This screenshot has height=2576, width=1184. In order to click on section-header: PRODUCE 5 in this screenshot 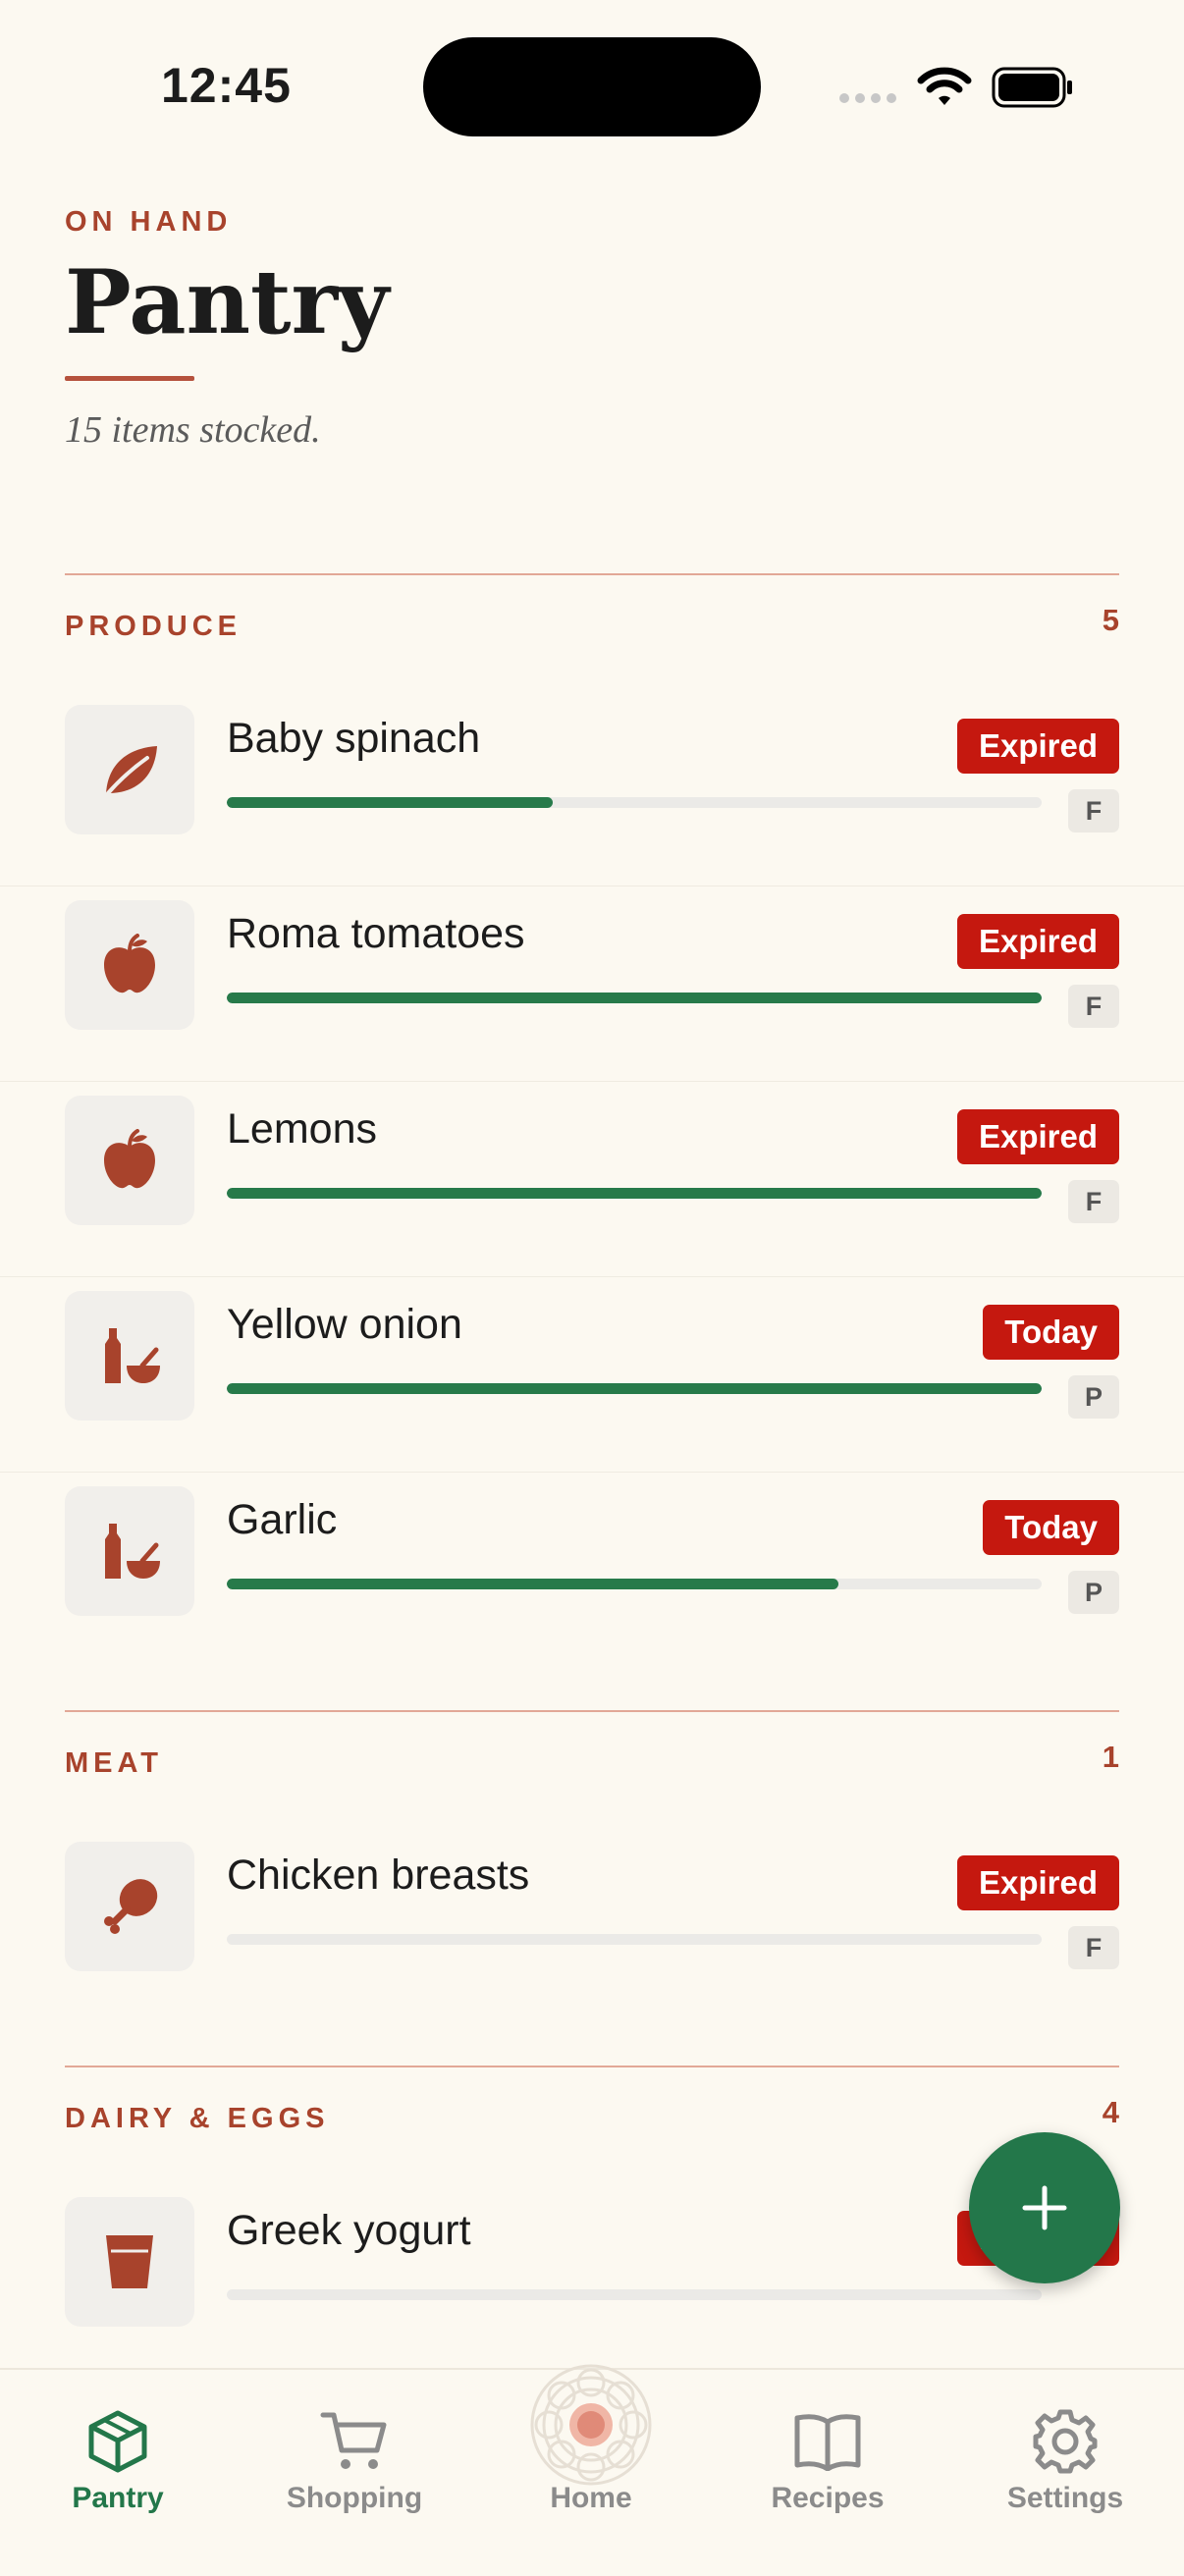, I will do `click(592, 632)`.